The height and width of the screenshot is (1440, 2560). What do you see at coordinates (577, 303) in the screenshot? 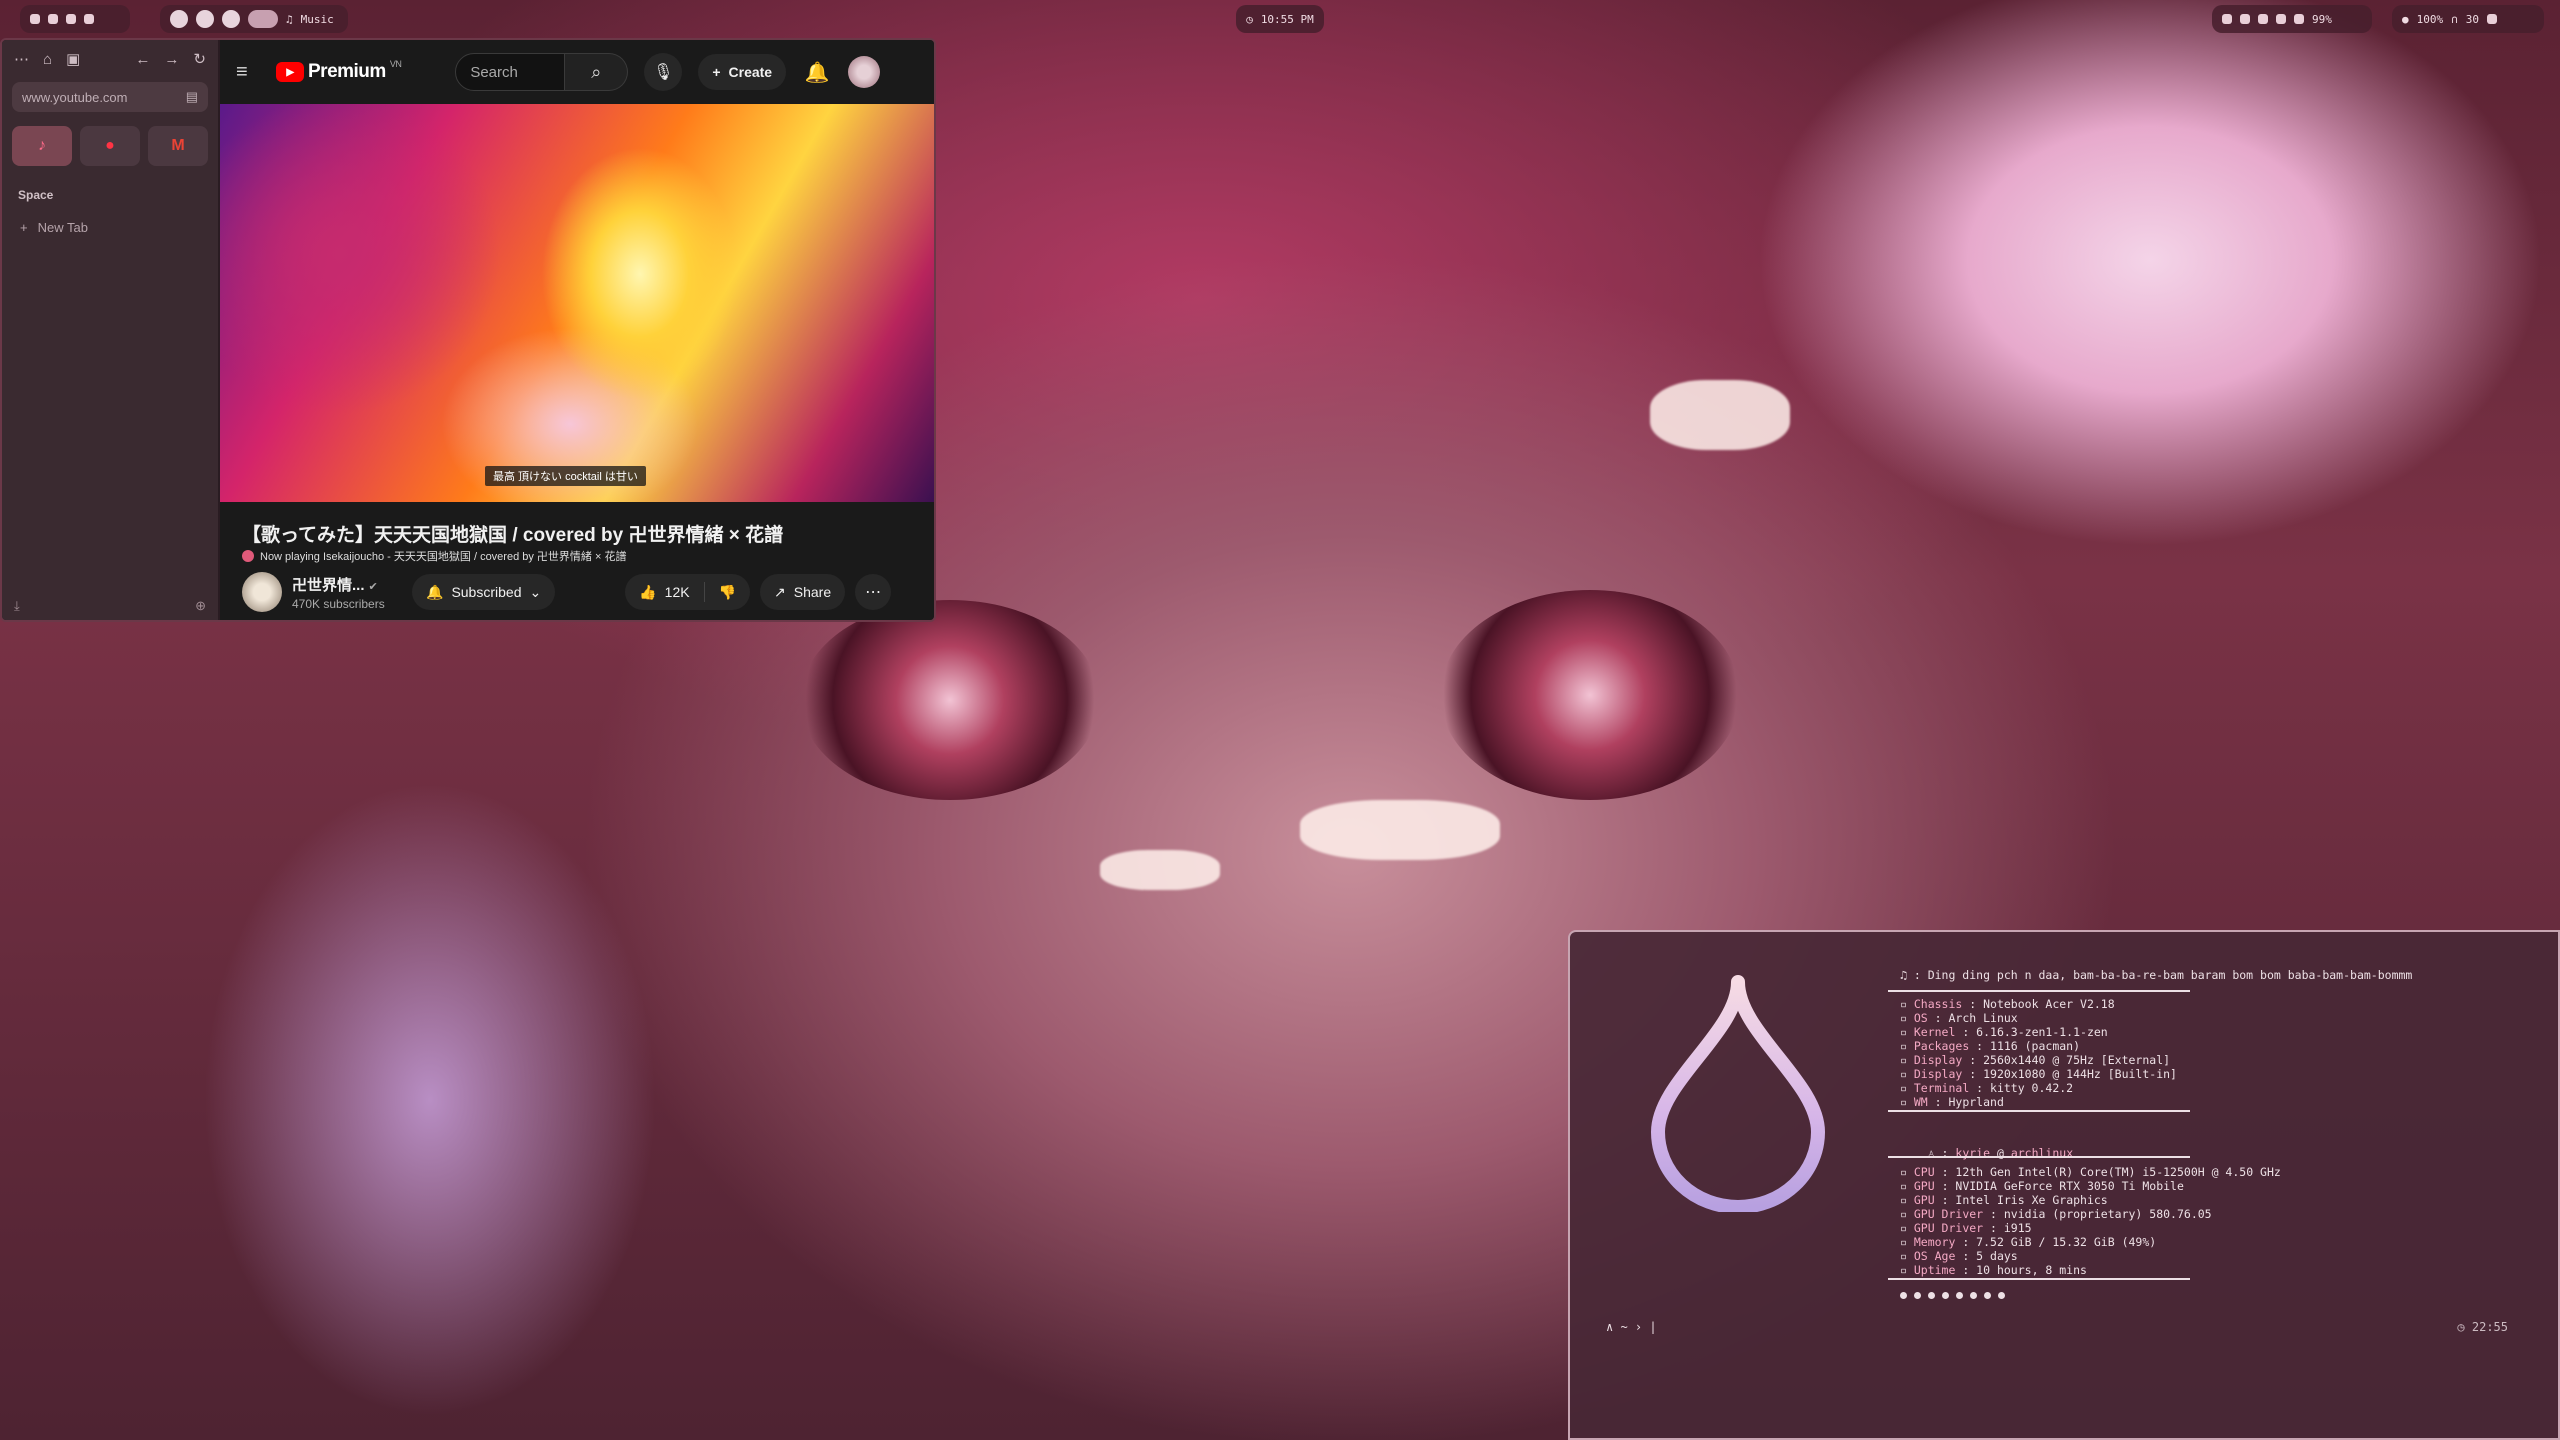
I see `video-player: 最高 頂けない cocktail は甘い` at bounding box center [577, 303].